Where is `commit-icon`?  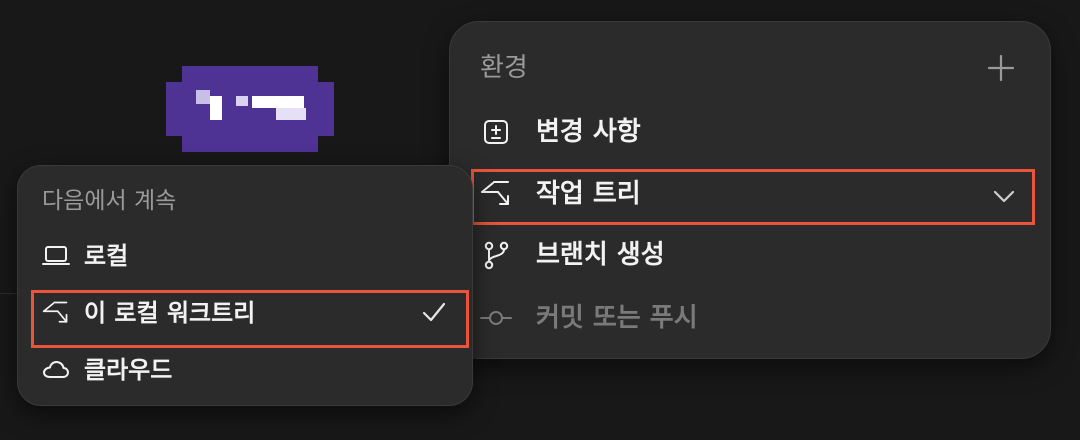 commit-icon is located at coordinates (496, 318).